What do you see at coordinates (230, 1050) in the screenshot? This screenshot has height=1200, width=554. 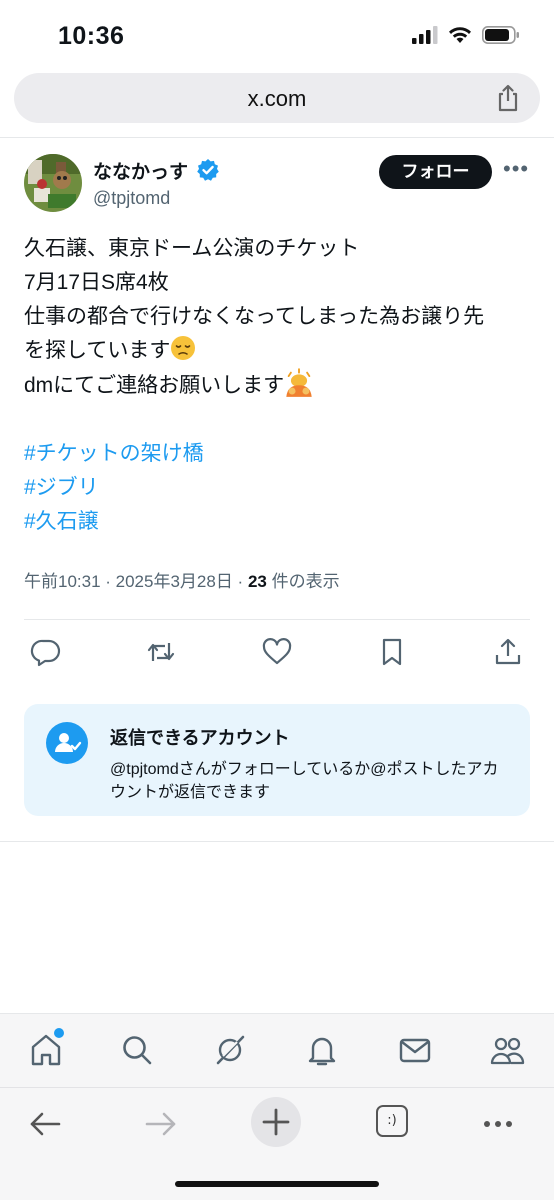 I see `grok-icon` at bounding box center [230, 1050].